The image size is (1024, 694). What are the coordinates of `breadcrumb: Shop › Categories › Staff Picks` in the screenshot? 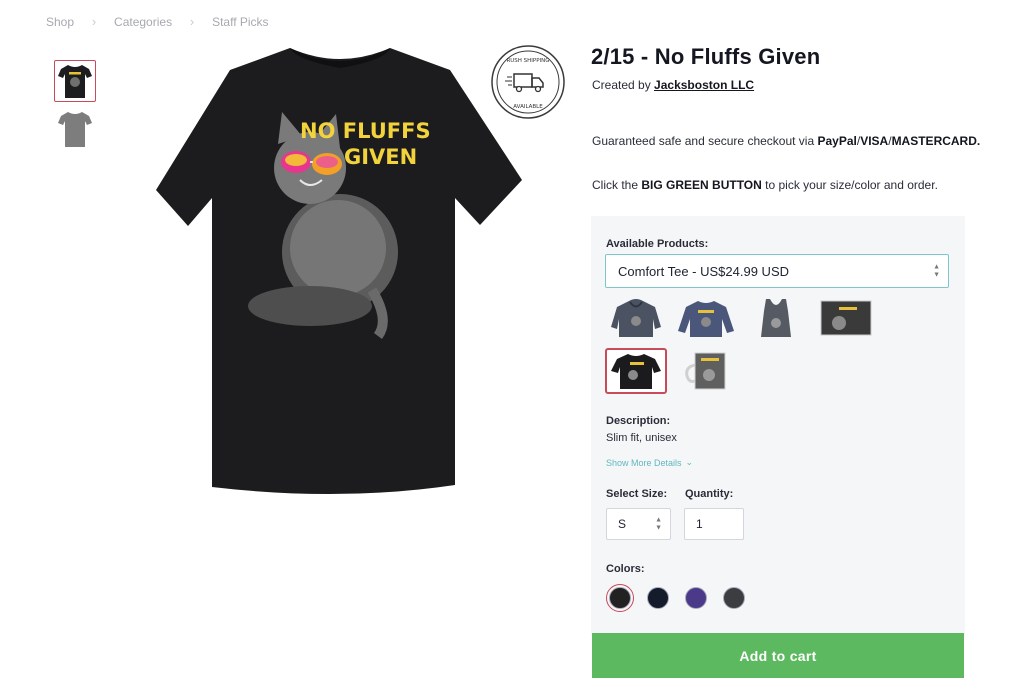 It's located at (157, 21).